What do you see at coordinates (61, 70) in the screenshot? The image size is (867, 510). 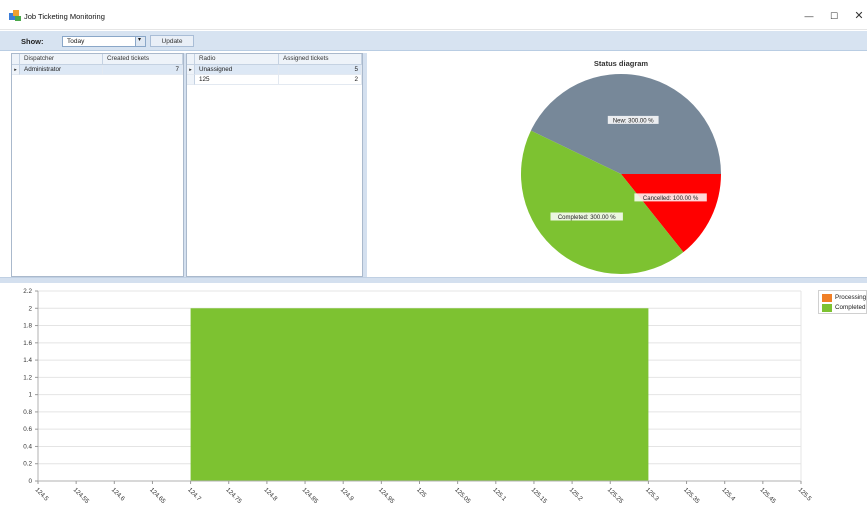 I see `cell-dispatcher: Administrator` at bounding box center [61, 70].